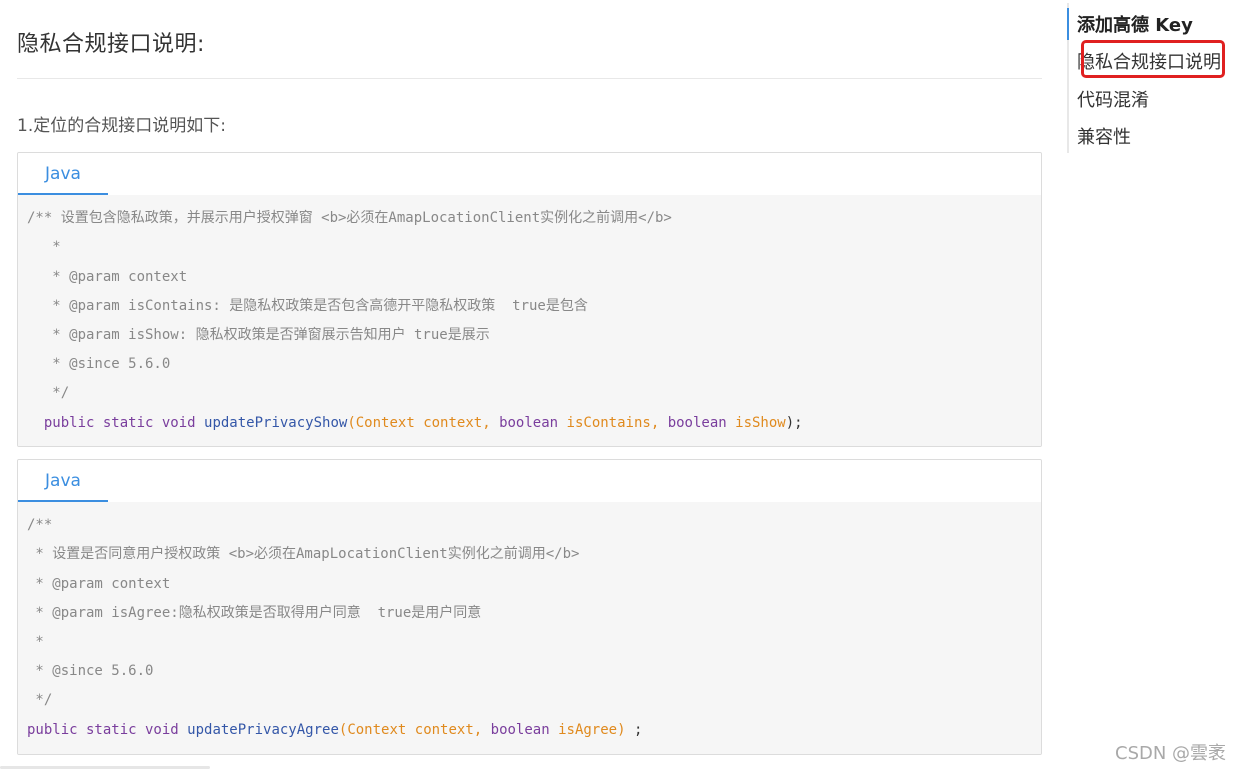  I want to click on toc-item-compatibility: 兼容性, so click(1104, 136).